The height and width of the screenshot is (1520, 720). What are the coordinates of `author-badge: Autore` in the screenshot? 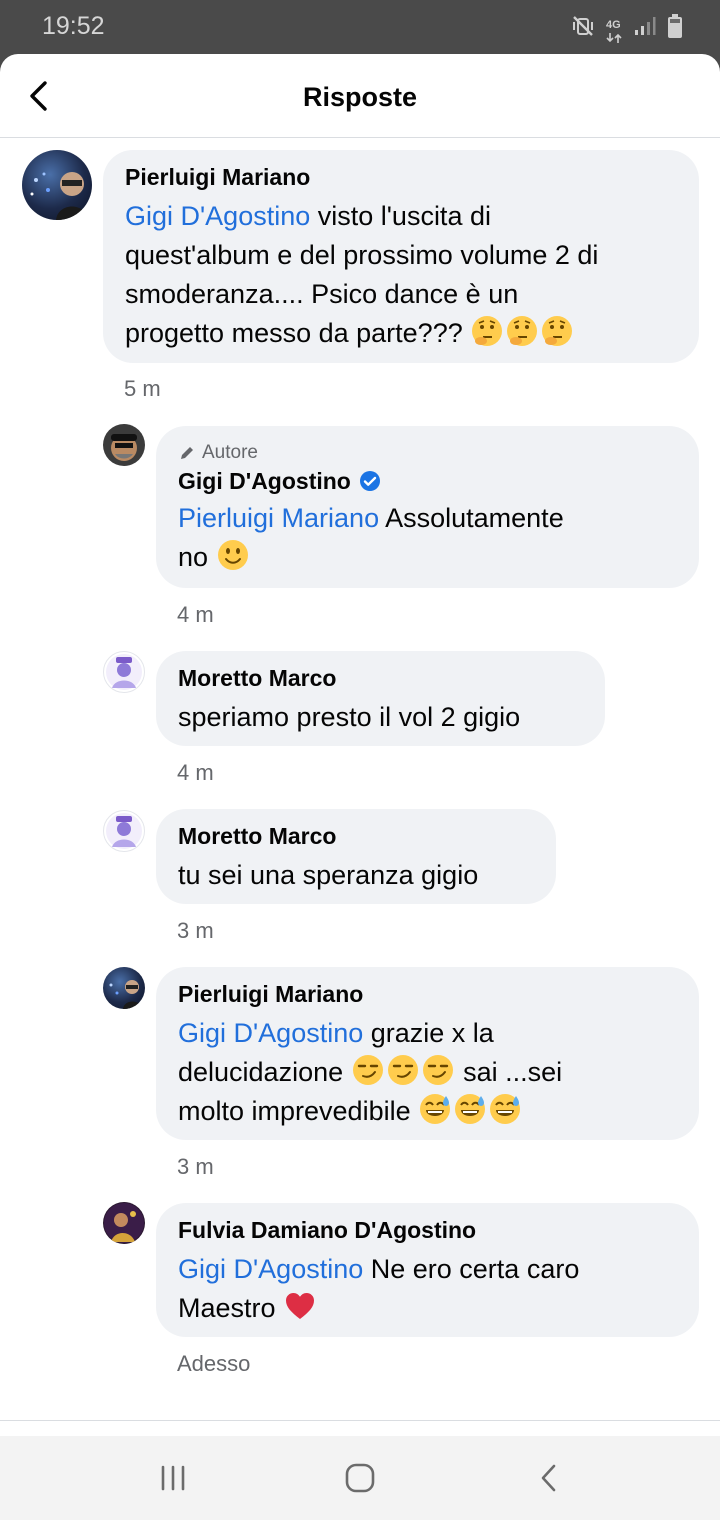 It's located at (427, 453).